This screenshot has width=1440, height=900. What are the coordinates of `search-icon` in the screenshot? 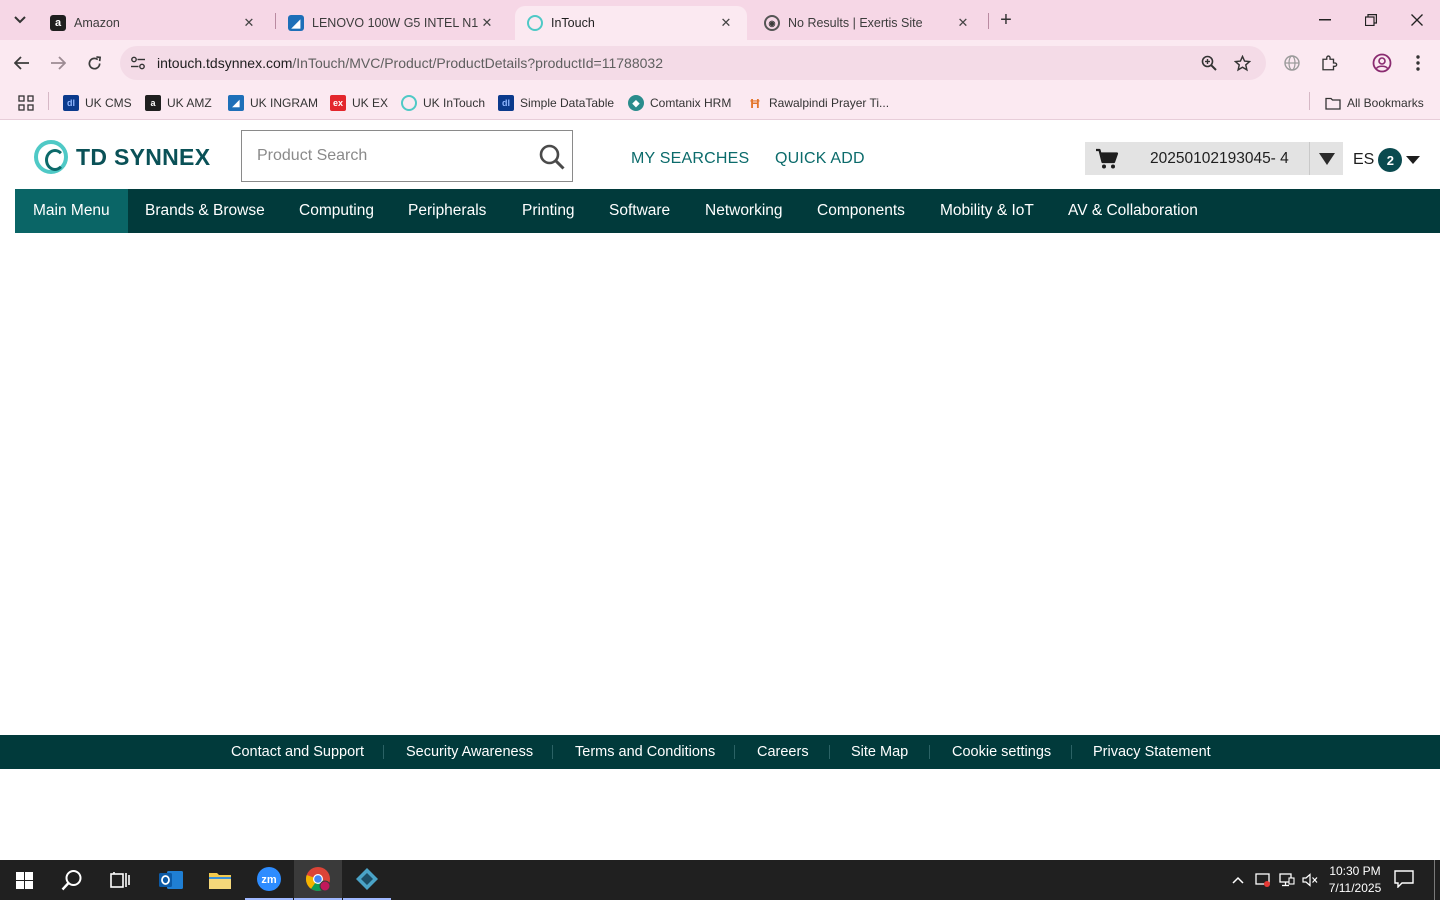 It's located at (552, 157).